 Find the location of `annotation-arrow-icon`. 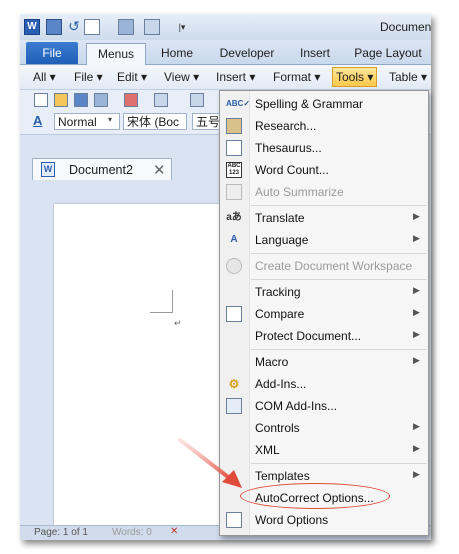

annotation-arrow-icon is located at coordinates (210, 463).